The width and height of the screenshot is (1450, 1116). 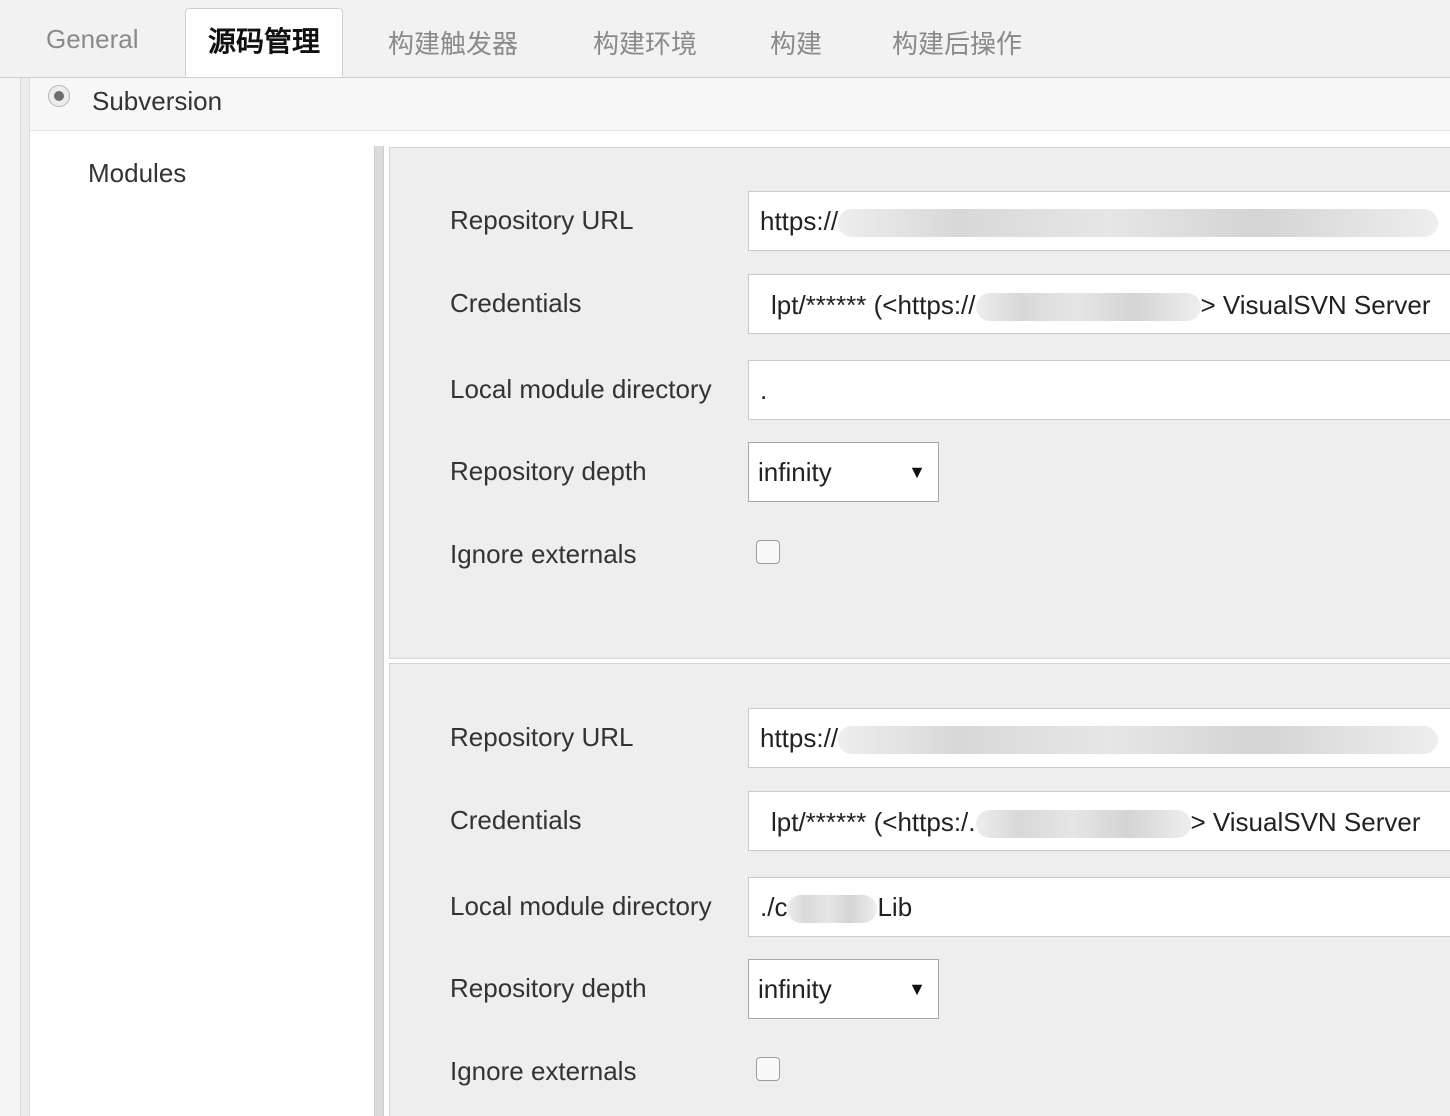 What do you see at coordinates (453, 42) in the screenshot?
I see `tab-build-triggers: 构建触发器` at bounding box center [453, 42].